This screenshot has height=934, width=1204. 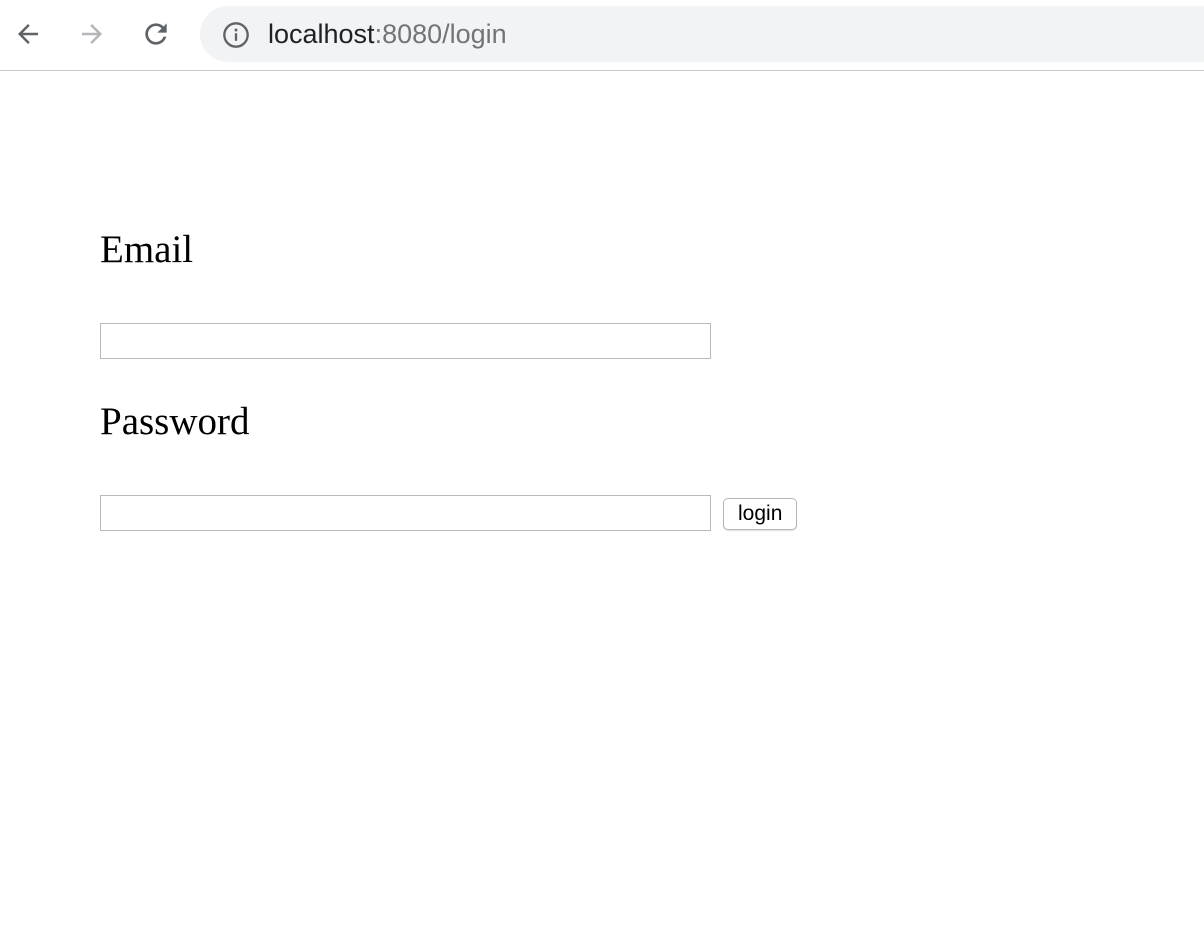 I want to click on url-text: localhost:8080/login, so click(x=387, y=34).